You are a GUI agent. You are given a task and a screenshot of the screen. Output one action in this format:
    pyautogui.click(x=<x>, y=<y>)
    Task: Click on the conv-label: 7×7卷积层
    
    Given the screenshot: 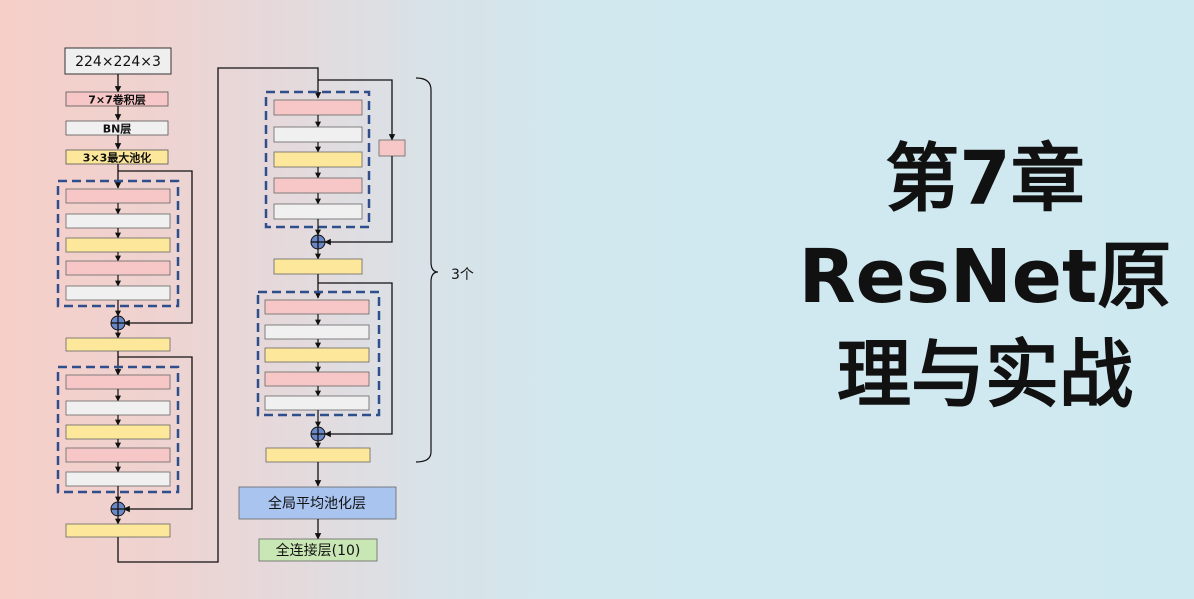 What is the action you would take?
    pyautogui.click(x=117, y=100)
    